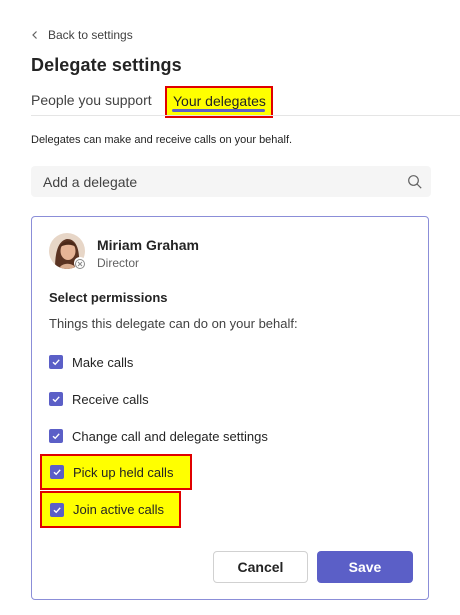 This screenshot has height=615, width=460. Describe the element at coordinates (231, 181) in the screenshot. I see `add-delegate-search: Add a delegate` at that location.